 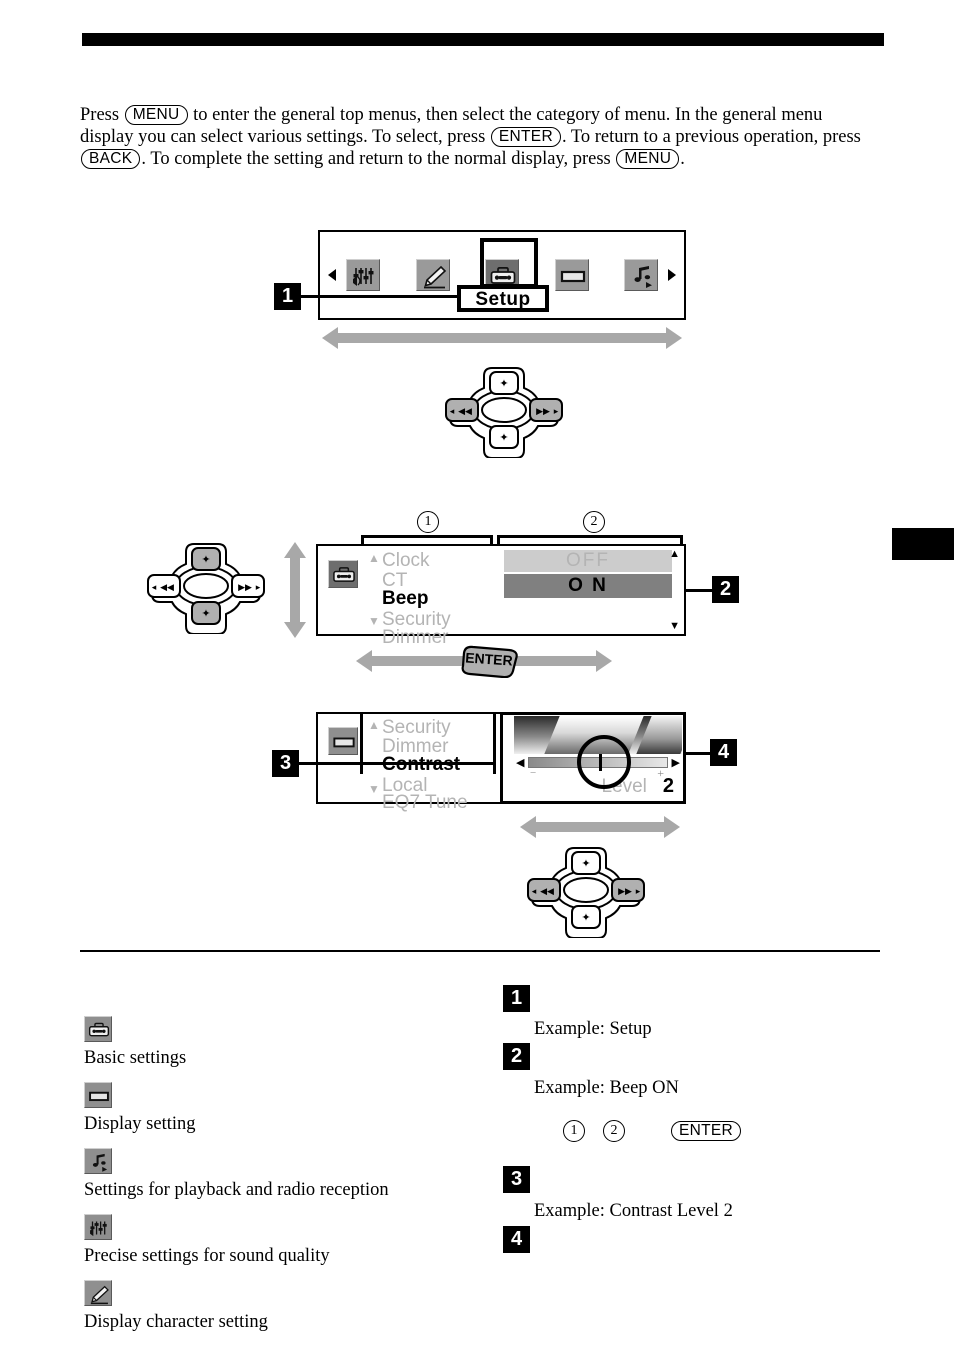 What do you see at coordinates (588, 586) in the screenshot?
I see `value-option-on-selected: O N` at bounding box center [588, 586].